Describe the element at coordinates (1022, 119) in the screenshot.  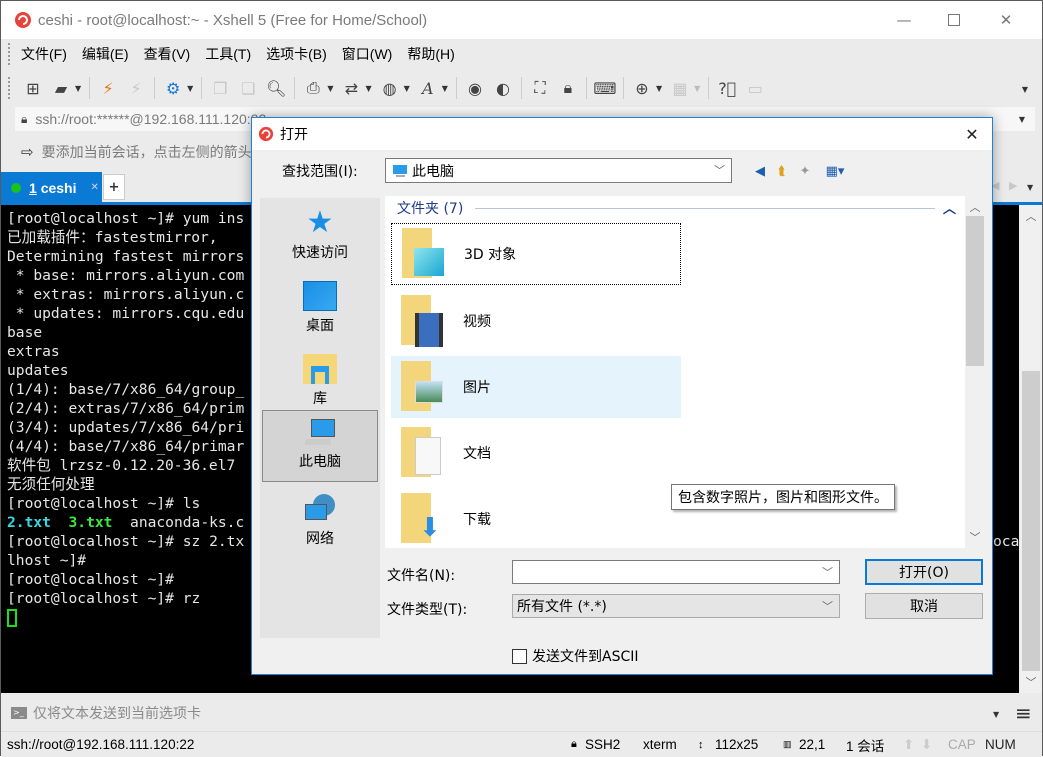
I see `address-dropdown-icon: ▼` at that location.